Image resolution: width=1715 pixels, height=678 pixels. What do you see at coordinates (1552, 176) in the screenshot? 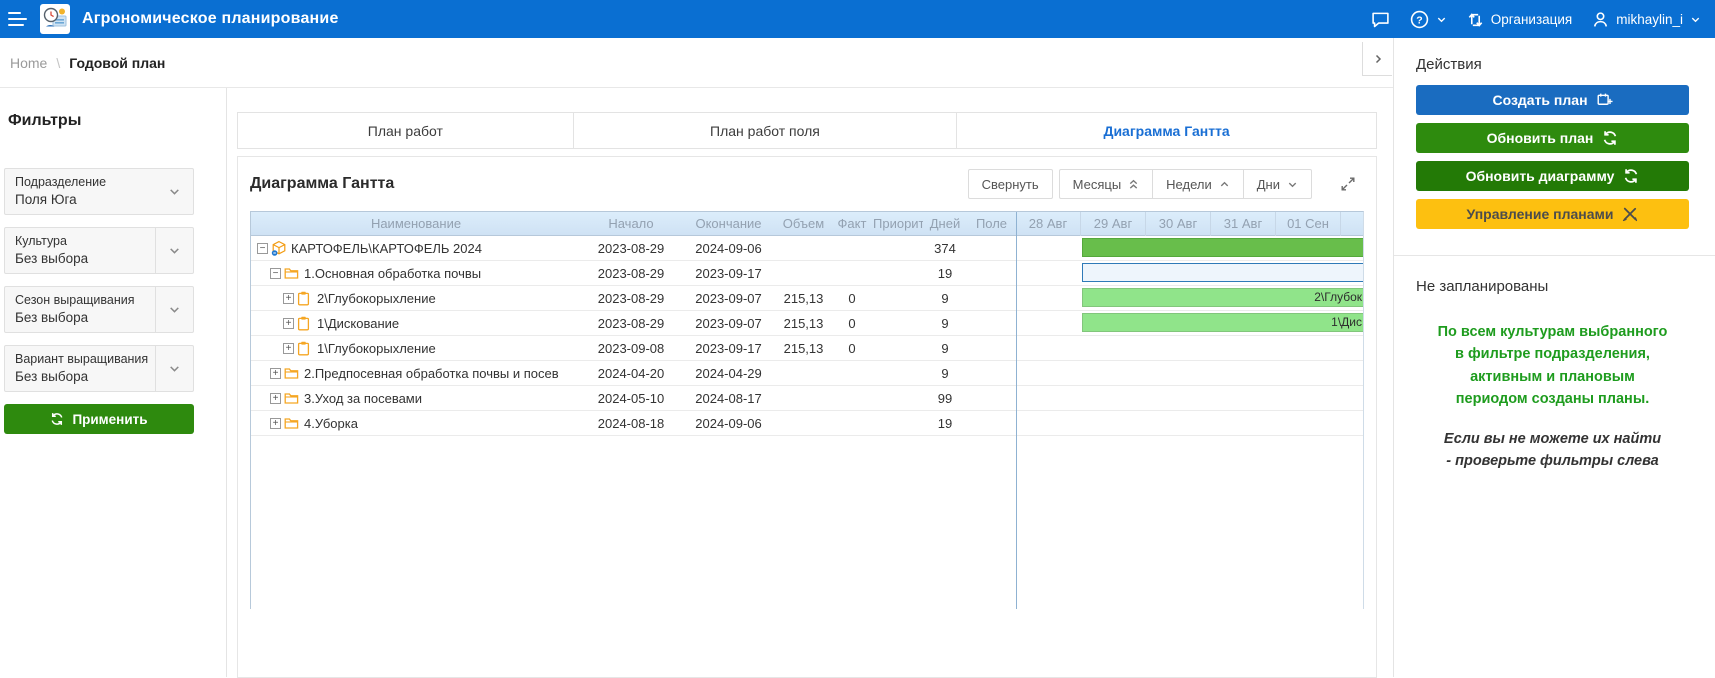
I see `action-button: Обновить диаграмму` at bounding box center [1552, 176].